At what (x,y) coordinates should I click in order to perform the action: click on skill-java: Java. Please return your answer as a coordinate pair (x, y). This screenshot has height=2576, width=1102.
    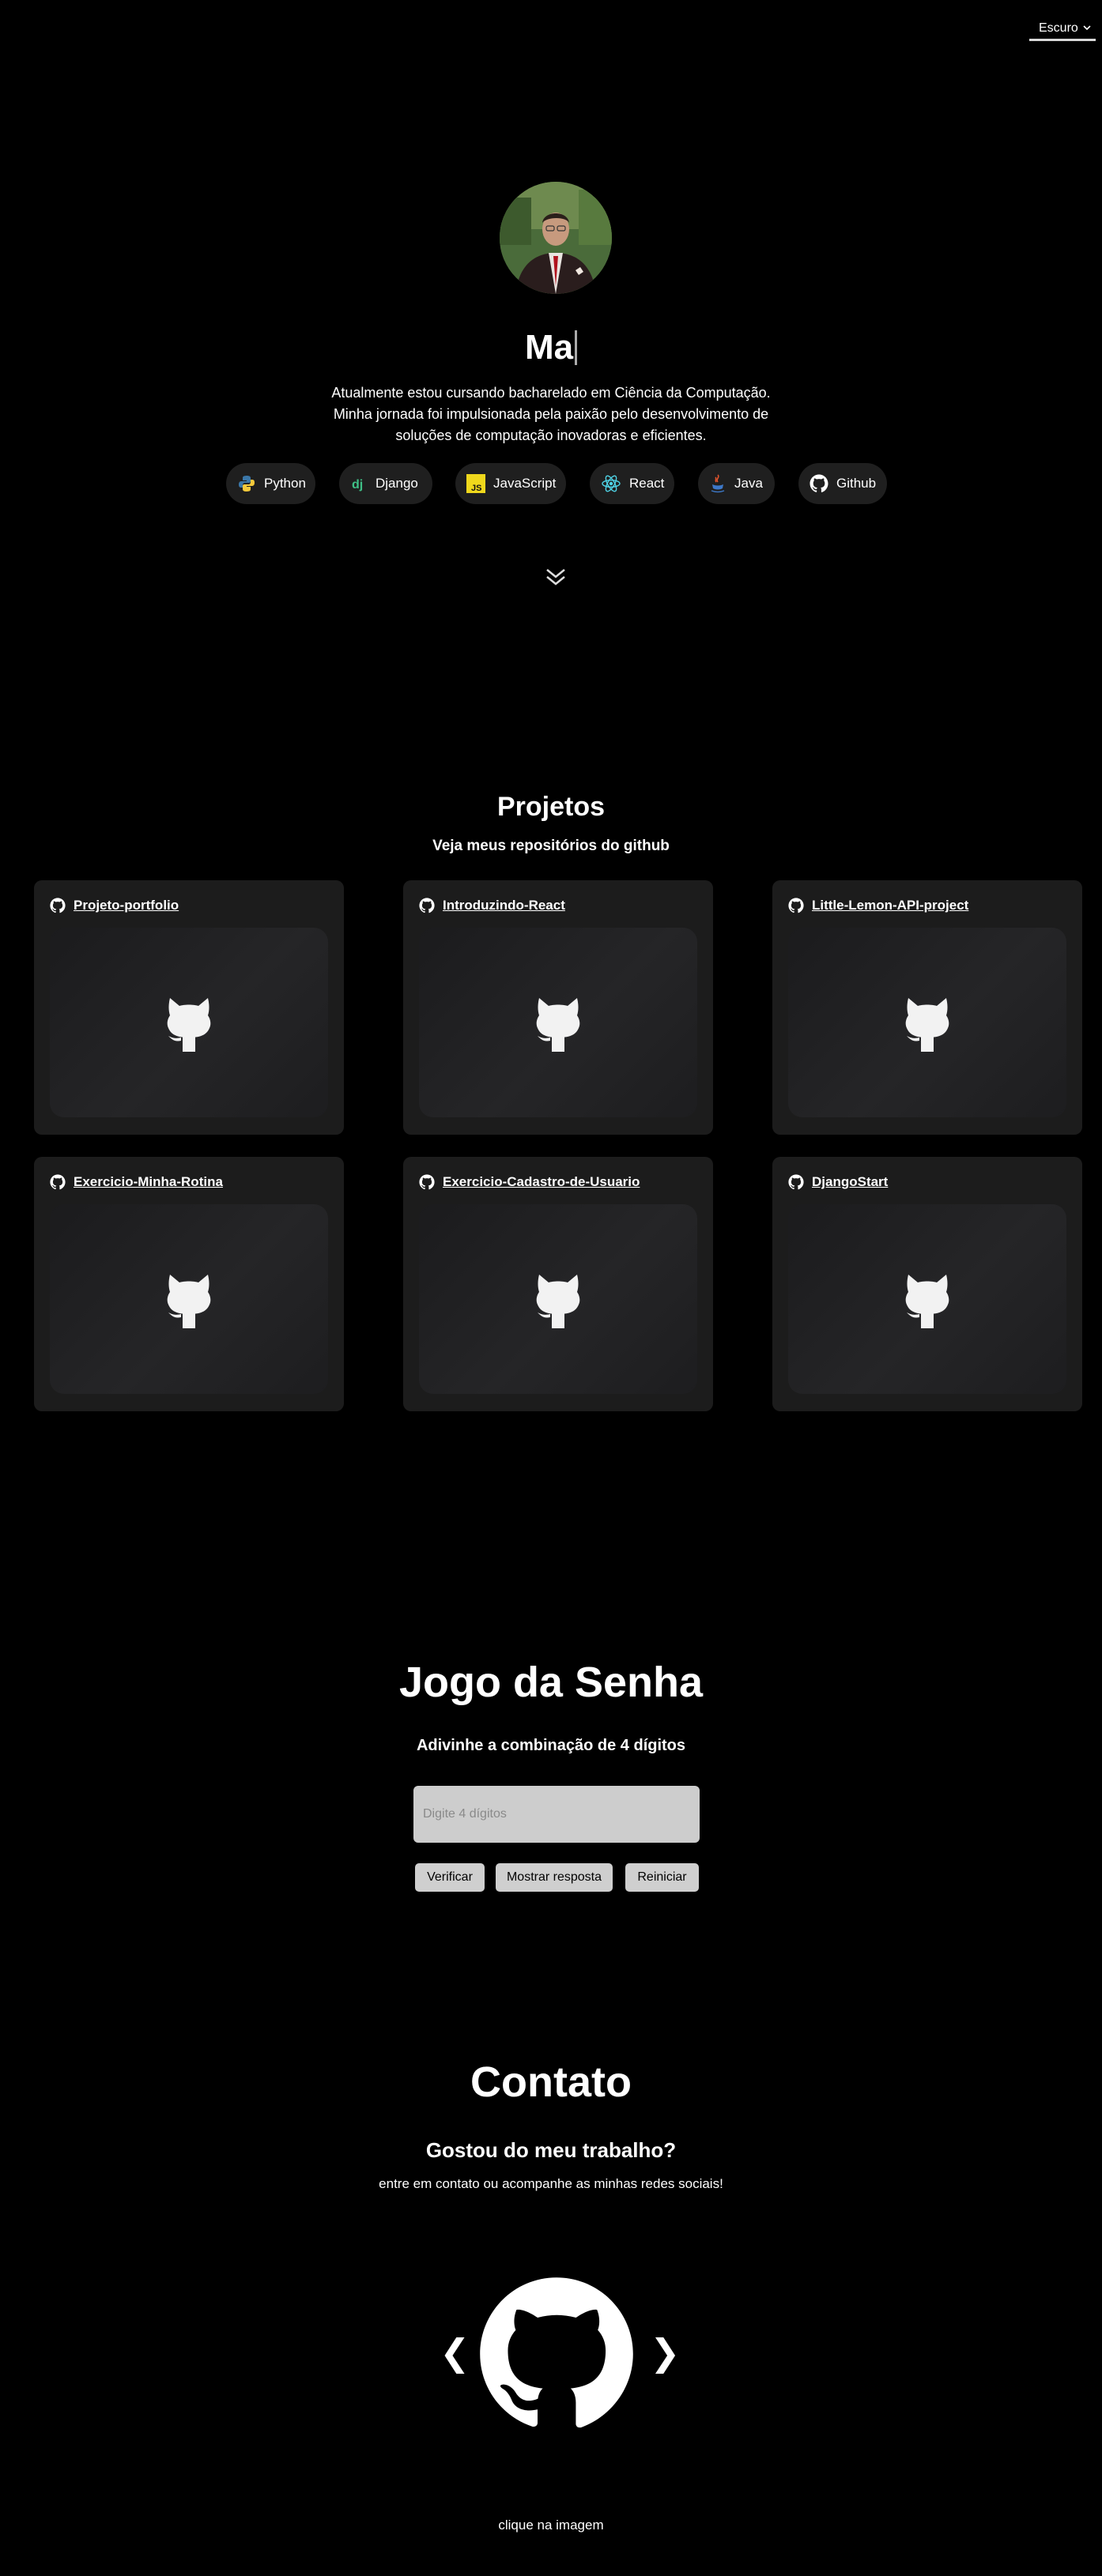
    Looking at the image, I should click on (736, 483).